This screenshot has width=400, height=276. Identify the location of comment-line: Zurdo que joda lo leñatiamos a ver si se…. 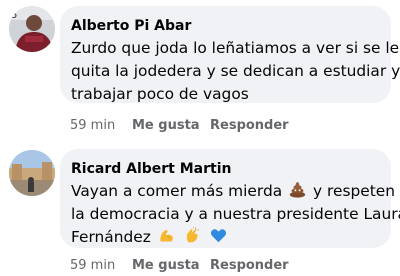
(235, 48).